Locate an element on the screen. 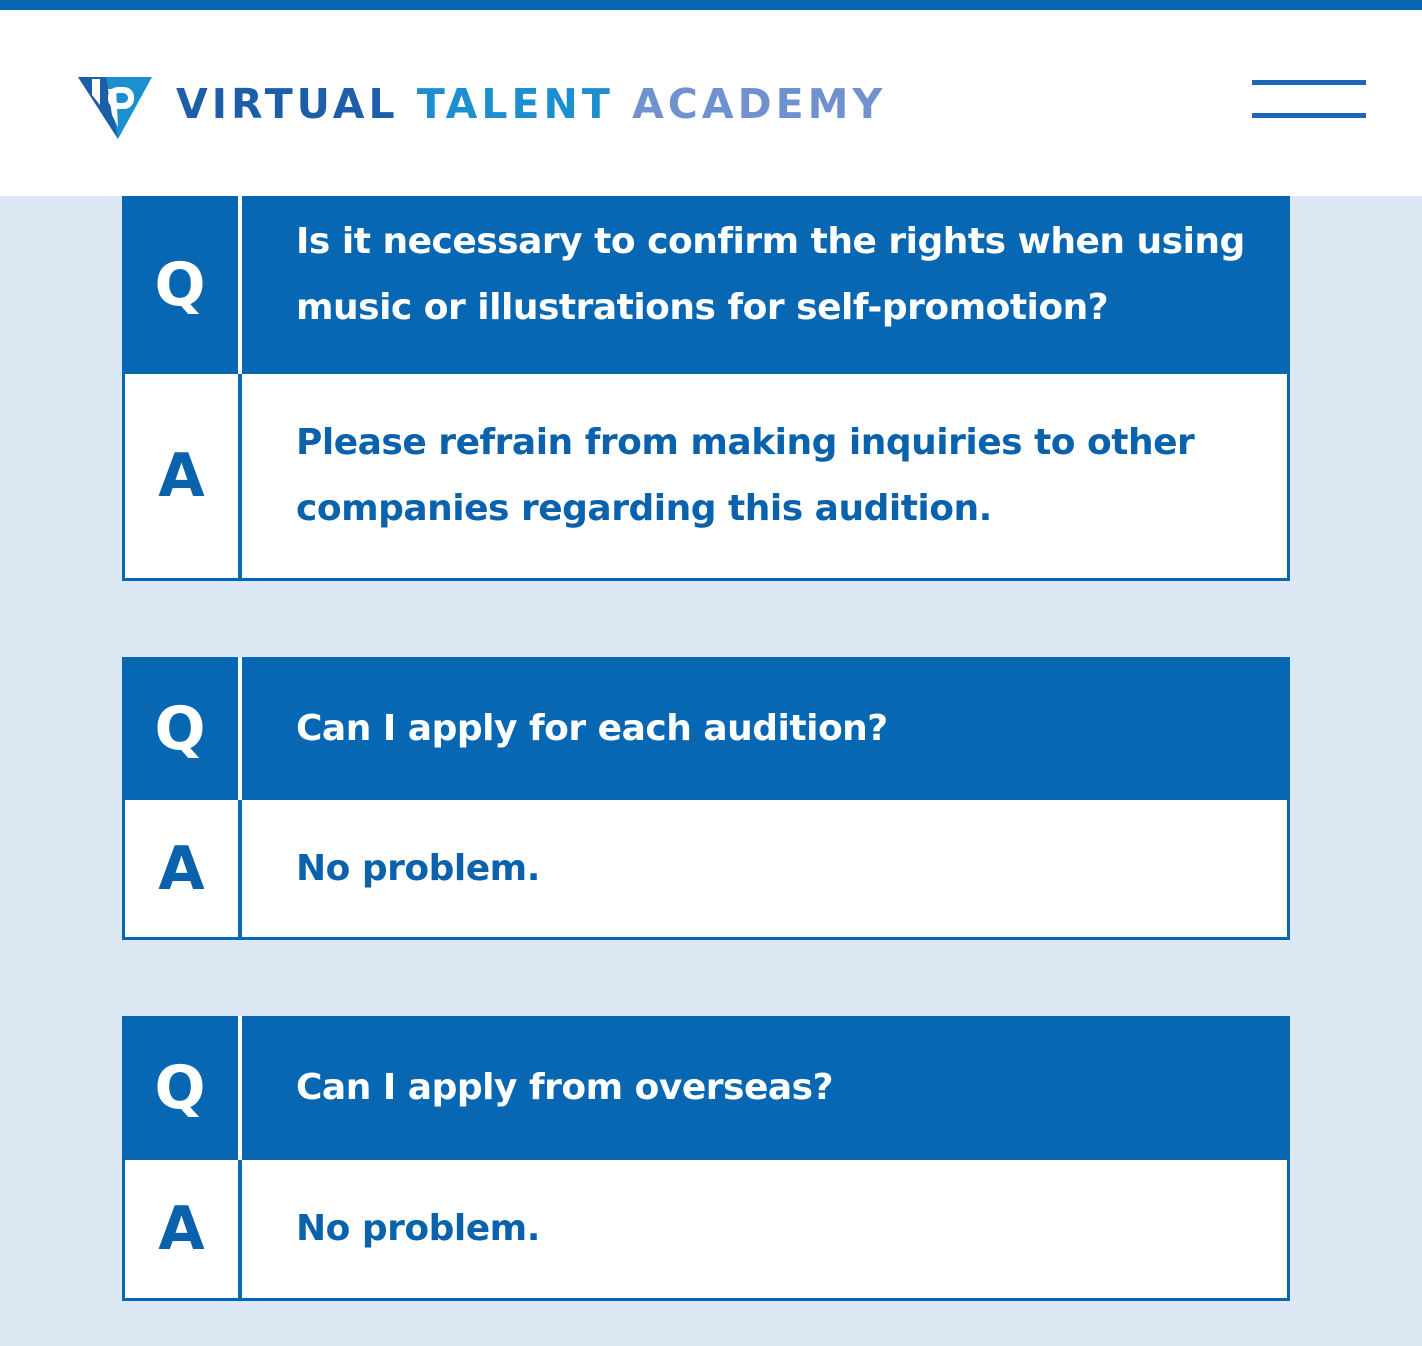 The height and width of the screenshot is (1346, 1422). faq-question-row: Q Can I apply for each audition? is located at coordinates (706, 728).